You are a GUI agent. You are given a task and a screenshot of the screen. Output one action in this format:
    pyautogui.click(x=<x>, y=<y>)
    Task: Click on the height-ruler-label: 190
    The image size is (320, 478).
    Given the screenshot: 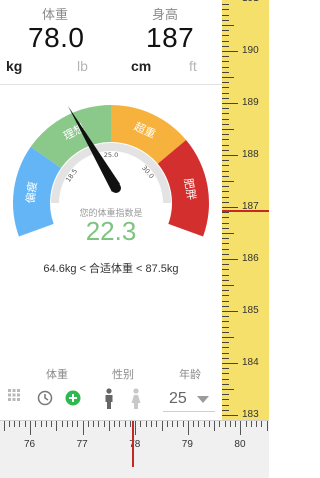 What is the action you would take?
    pyautogui.click(x=250, y=50)
    